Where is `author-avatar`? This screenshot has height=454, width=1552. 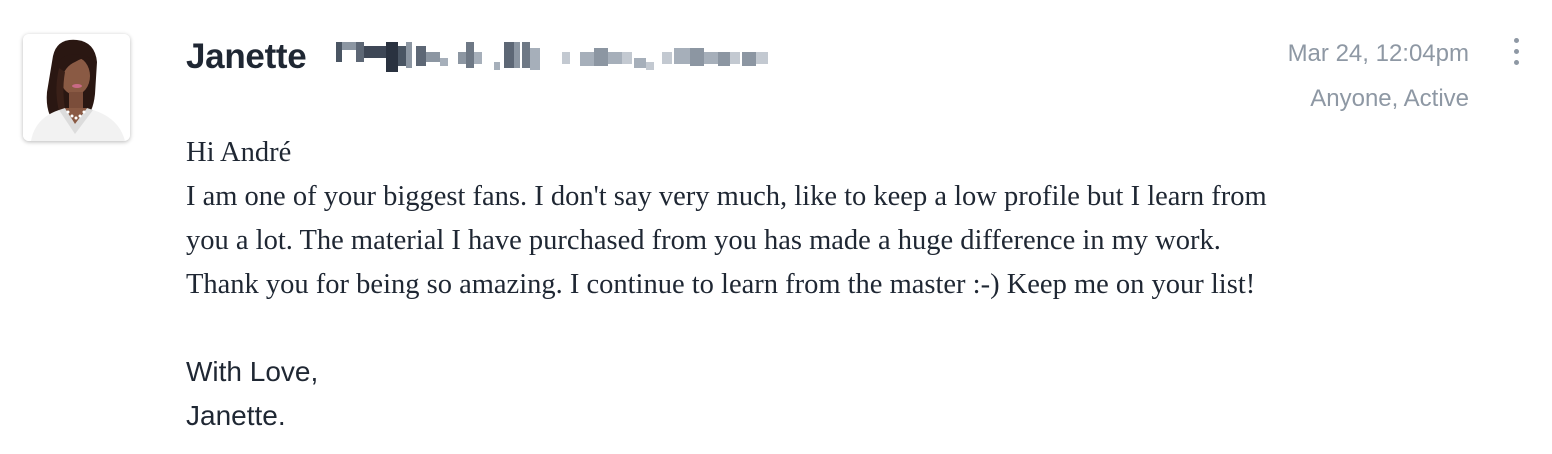
author-avatar is located at coordinates (76, 87).